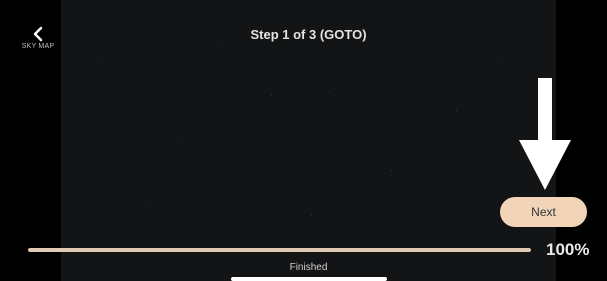 The image size is (607, 281). Describe the element at coordinates (308, 34) in the screenshot. I see `step-title: Step 1 of 3 (GOTO)` at that location.